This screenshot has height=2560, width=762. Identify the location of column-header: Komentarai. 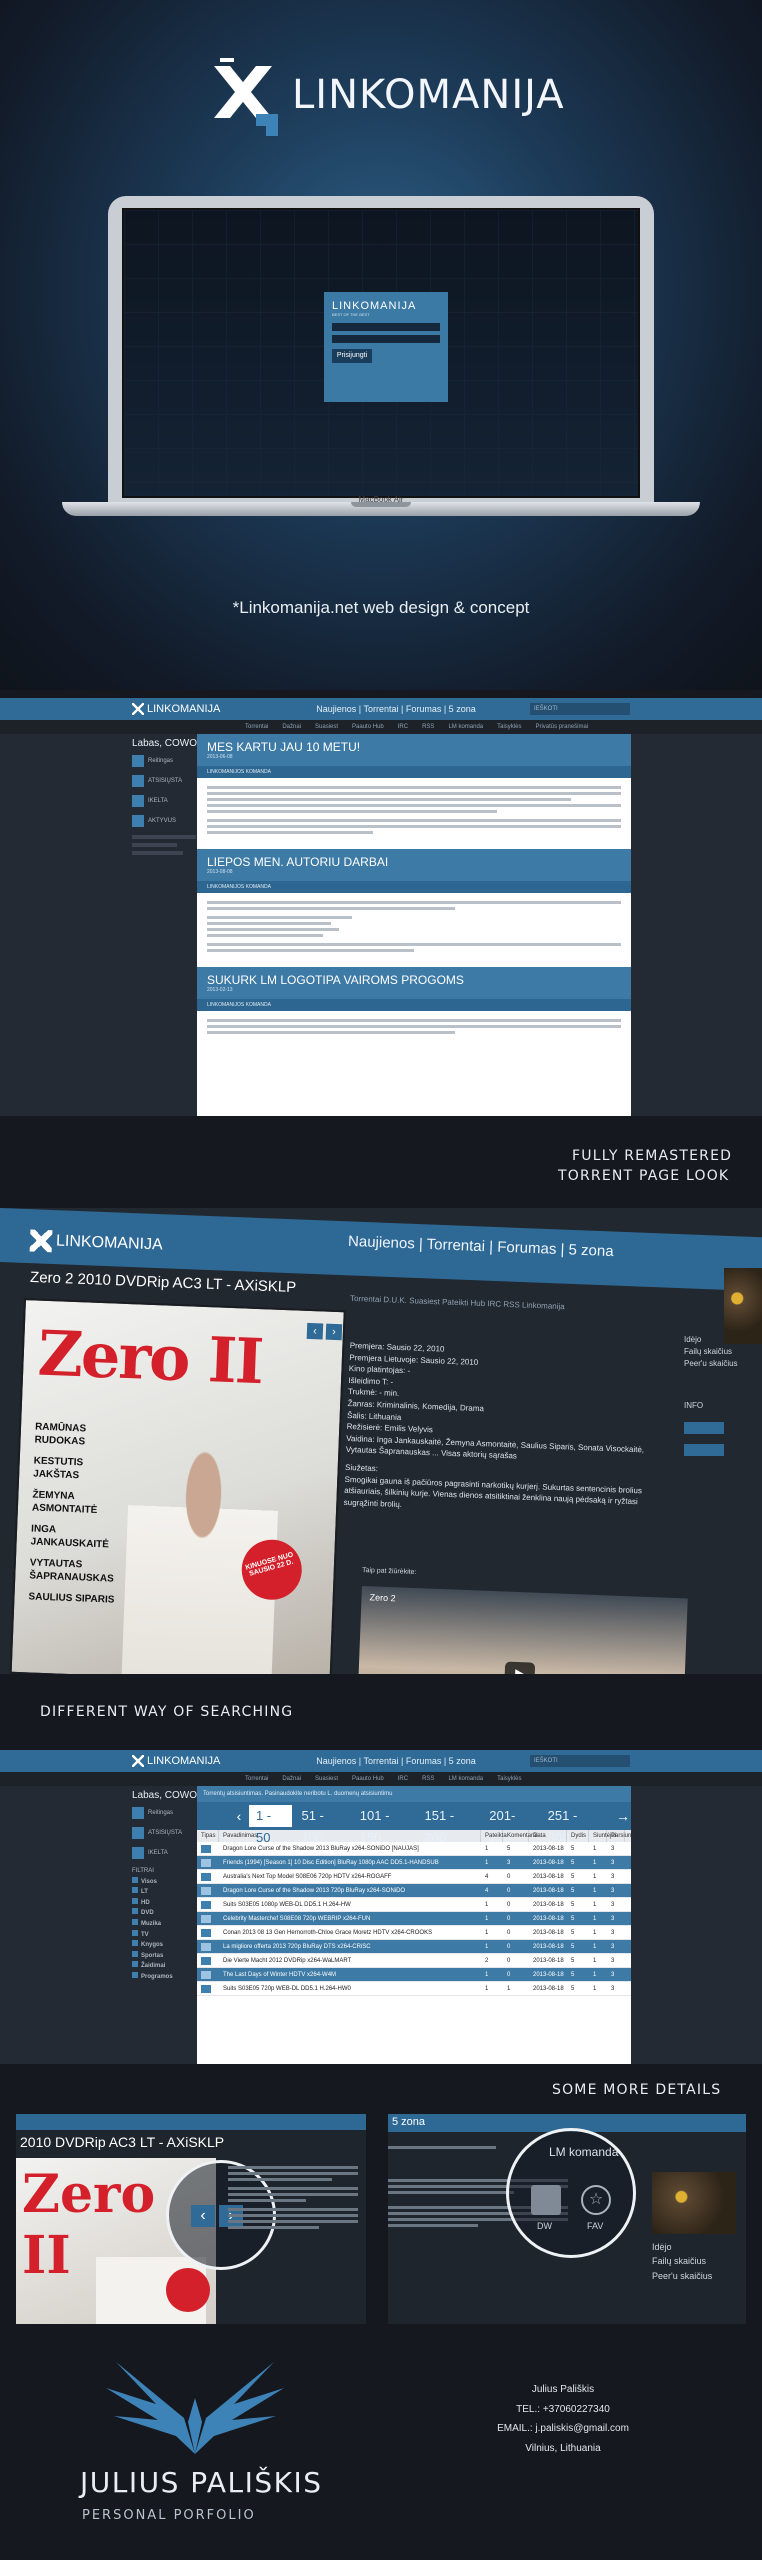
(520, 1836).